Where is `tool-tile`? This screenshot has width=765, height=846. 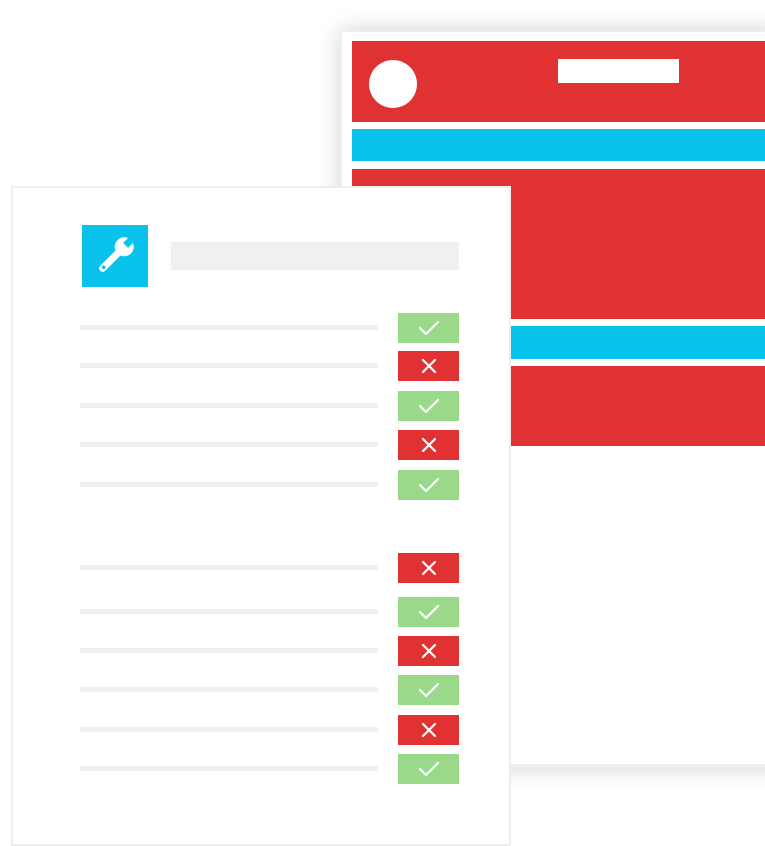
tool-tile is located at coordinates (115, 256).